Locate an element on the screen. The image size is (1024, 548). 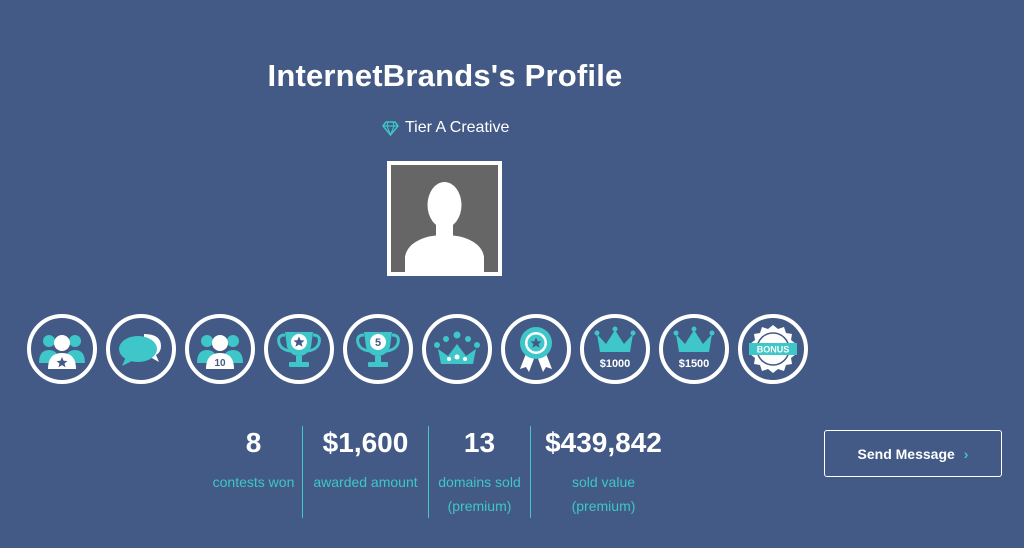
crown-1000-icon: $1000 is located at coordinates (615, 348).